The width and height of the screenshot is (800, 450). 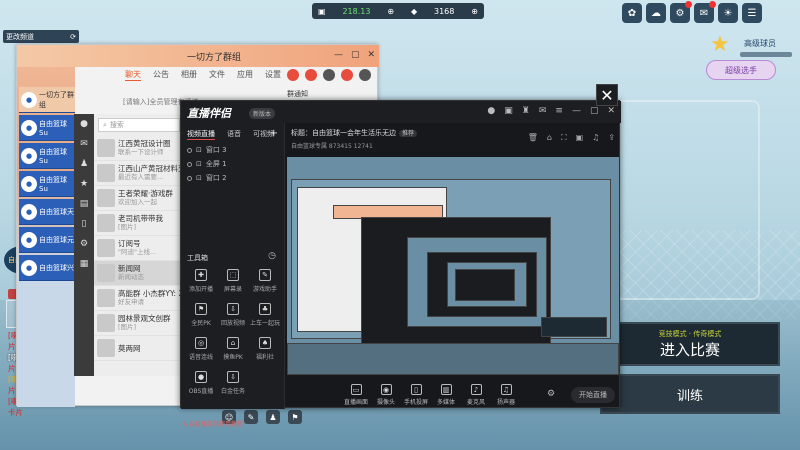 What do you see at coordinates (559, 111) in the screenshot?
I see `menu-icon: ≡` at bounding box center [559, 111].